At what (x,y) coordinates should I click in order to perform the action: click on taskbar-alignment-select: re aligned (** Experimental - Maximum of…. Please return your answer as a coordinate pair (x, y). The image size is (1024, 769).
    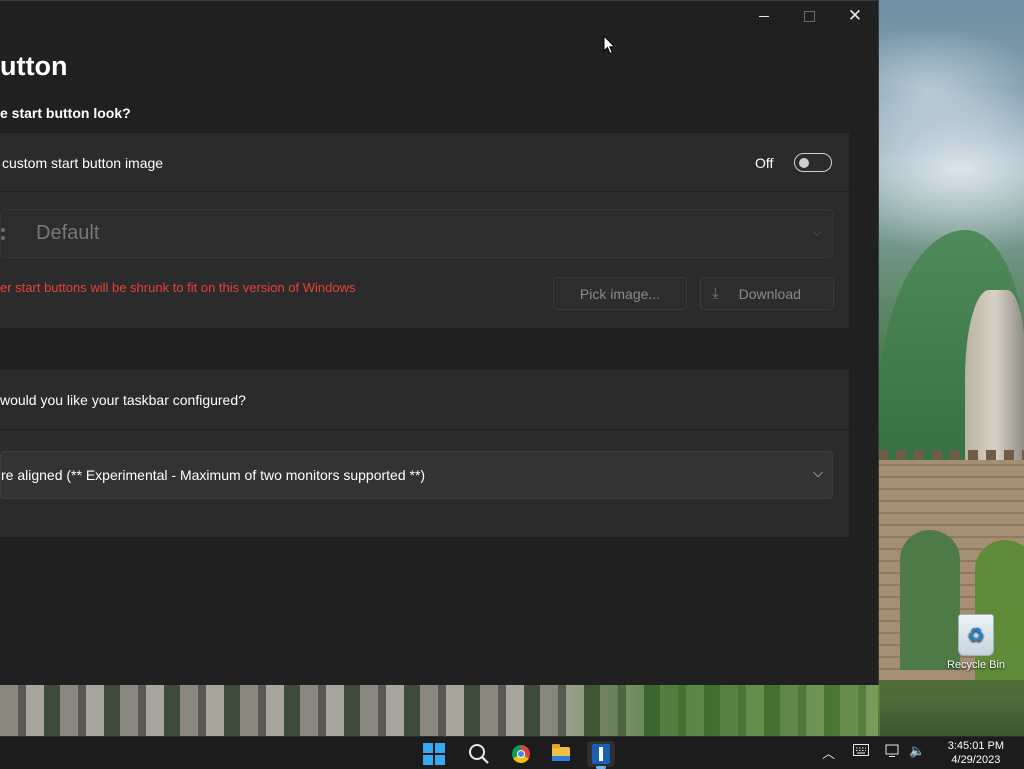
    Looking at the image, I should click on (416, 475).